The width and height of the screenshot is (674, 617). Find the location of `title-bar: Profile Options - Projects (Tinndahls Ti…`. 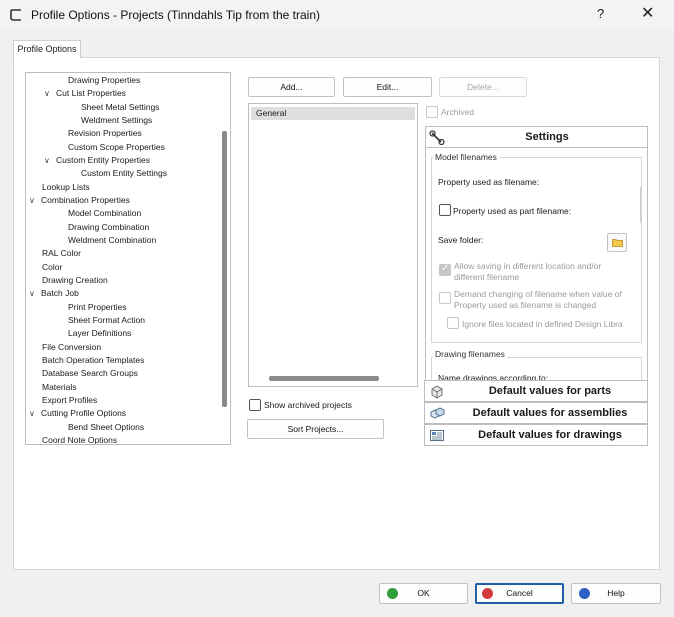

title-bar: Profile Options - Projects (Tinndahls Ti… is located at coordinates (337, 15).